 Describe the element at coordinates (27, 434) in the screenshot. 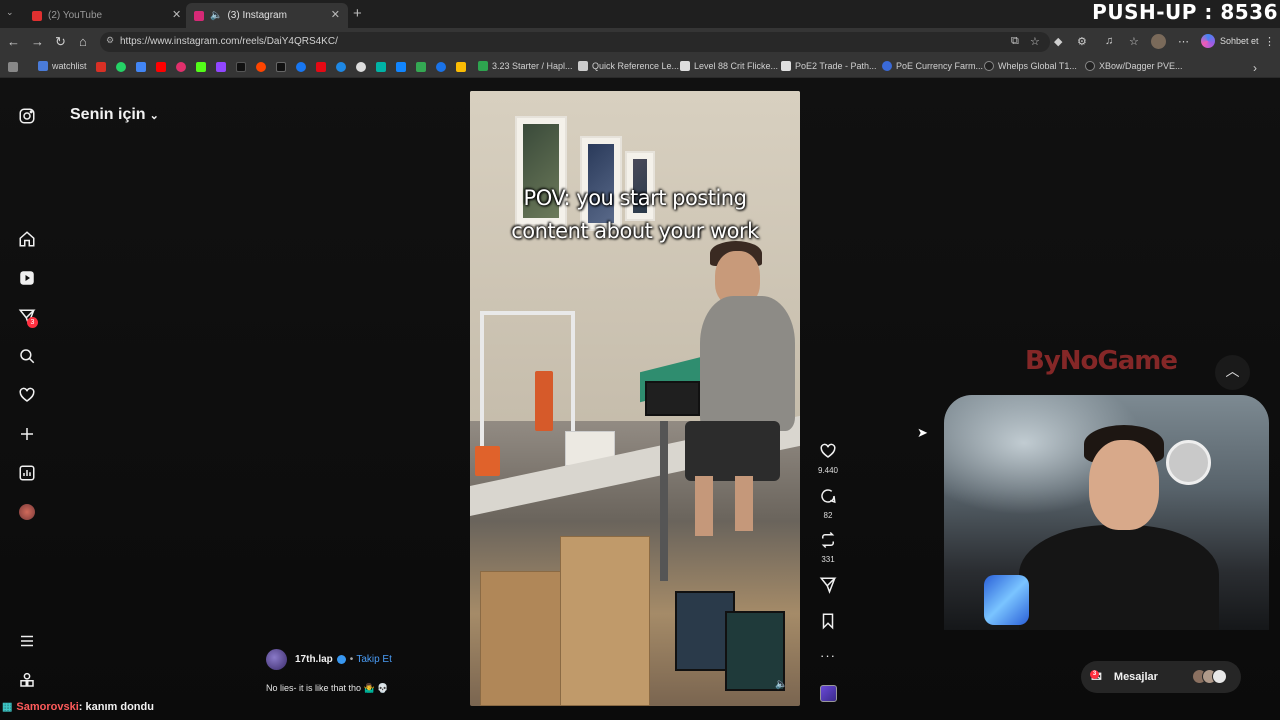

I see `create-plus-icon` at that location.